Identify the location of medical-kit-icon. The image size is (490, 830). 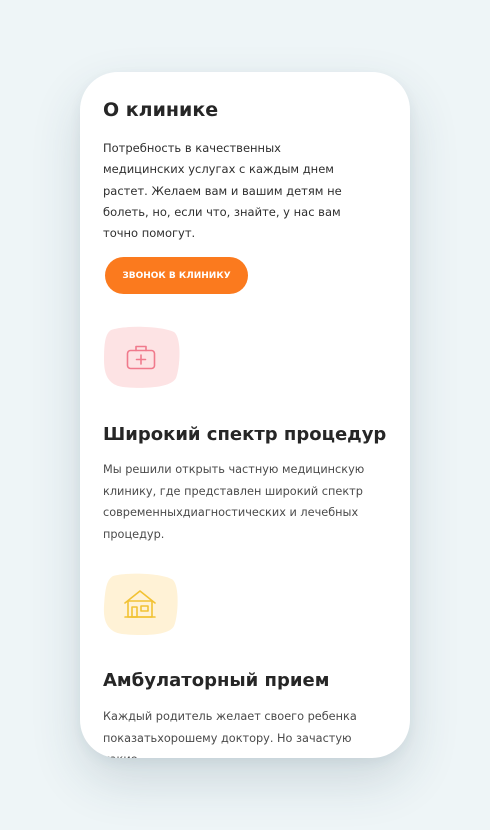
(142, 358).